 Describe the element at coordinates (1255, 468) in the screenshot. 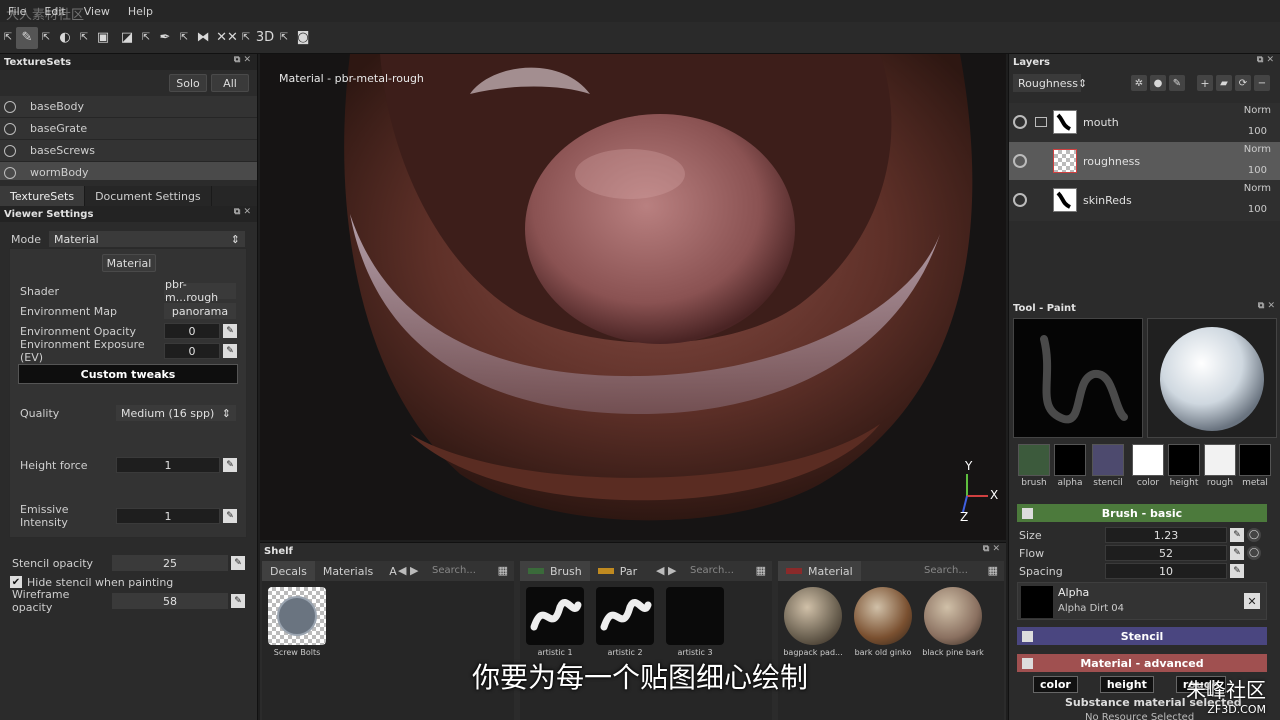

I see `channel-metal: metal` at that location.